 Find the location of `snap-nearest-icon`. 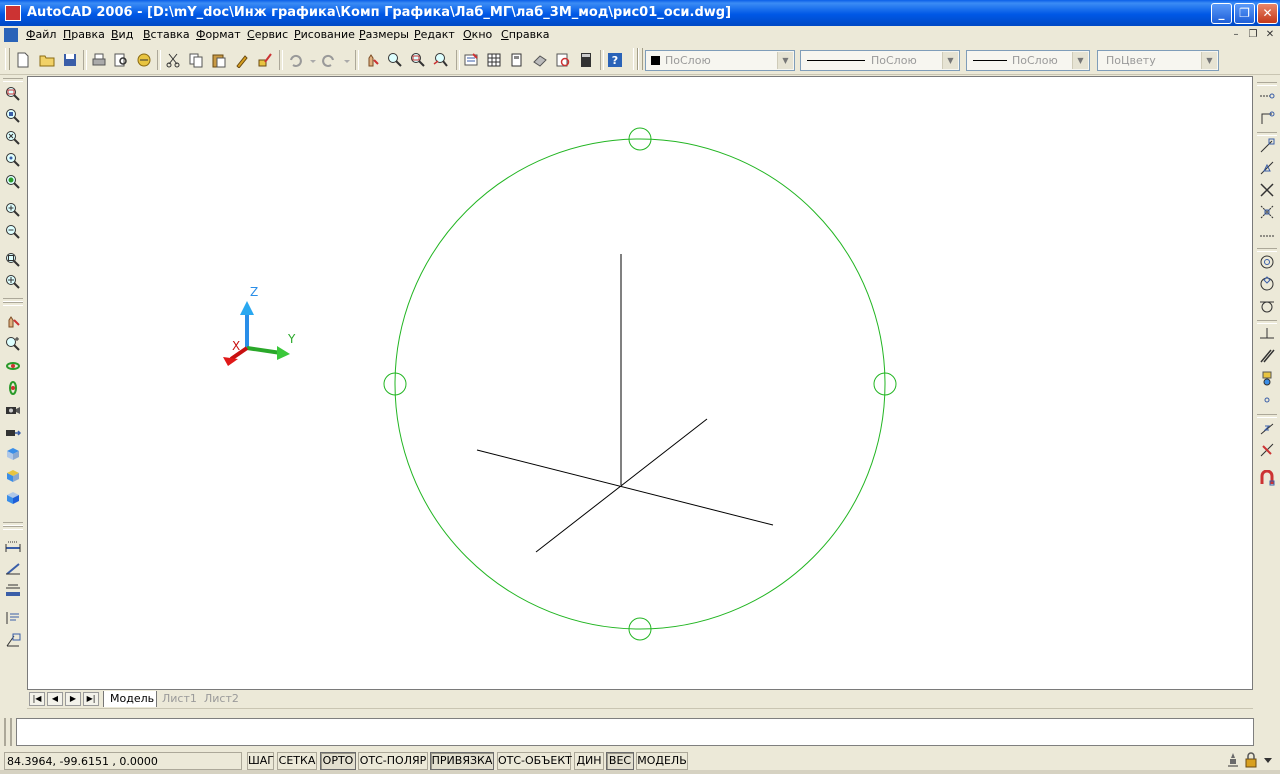

snap-nearest-icon is located at coordinates (1267, 428).